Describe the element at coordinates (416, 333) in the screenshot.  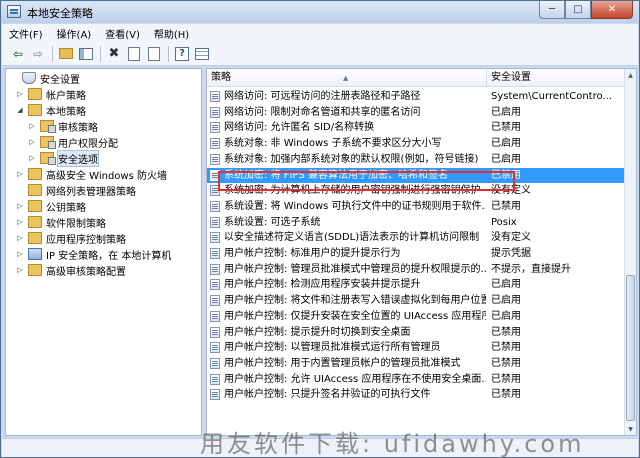
I see `policy-row: 用户帐户控制: 提示提升时切换到安全桌面 已禁用` at that location.